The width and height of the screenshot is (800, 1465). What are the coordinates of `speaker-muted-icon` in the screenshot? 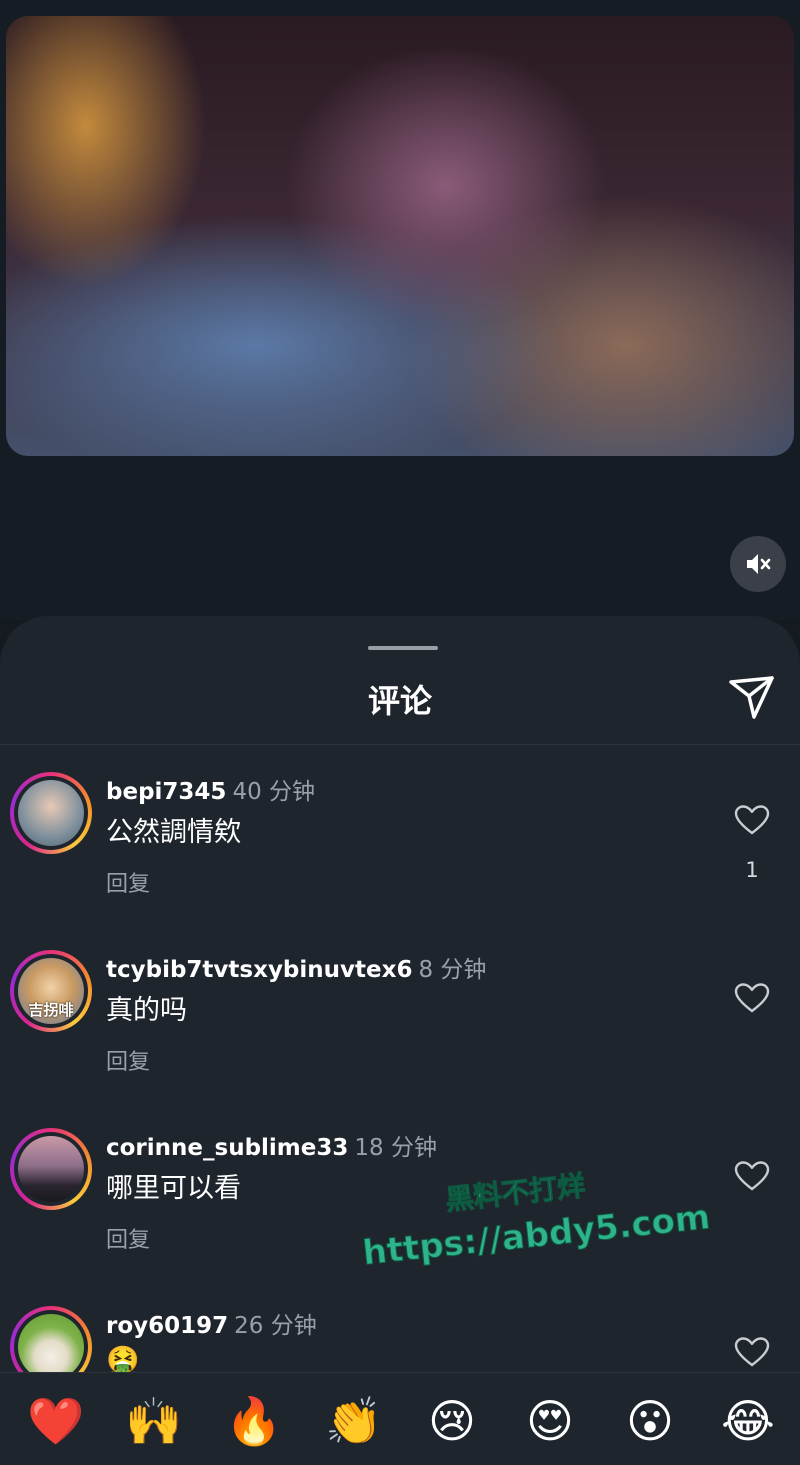 It's located at (759, 564).